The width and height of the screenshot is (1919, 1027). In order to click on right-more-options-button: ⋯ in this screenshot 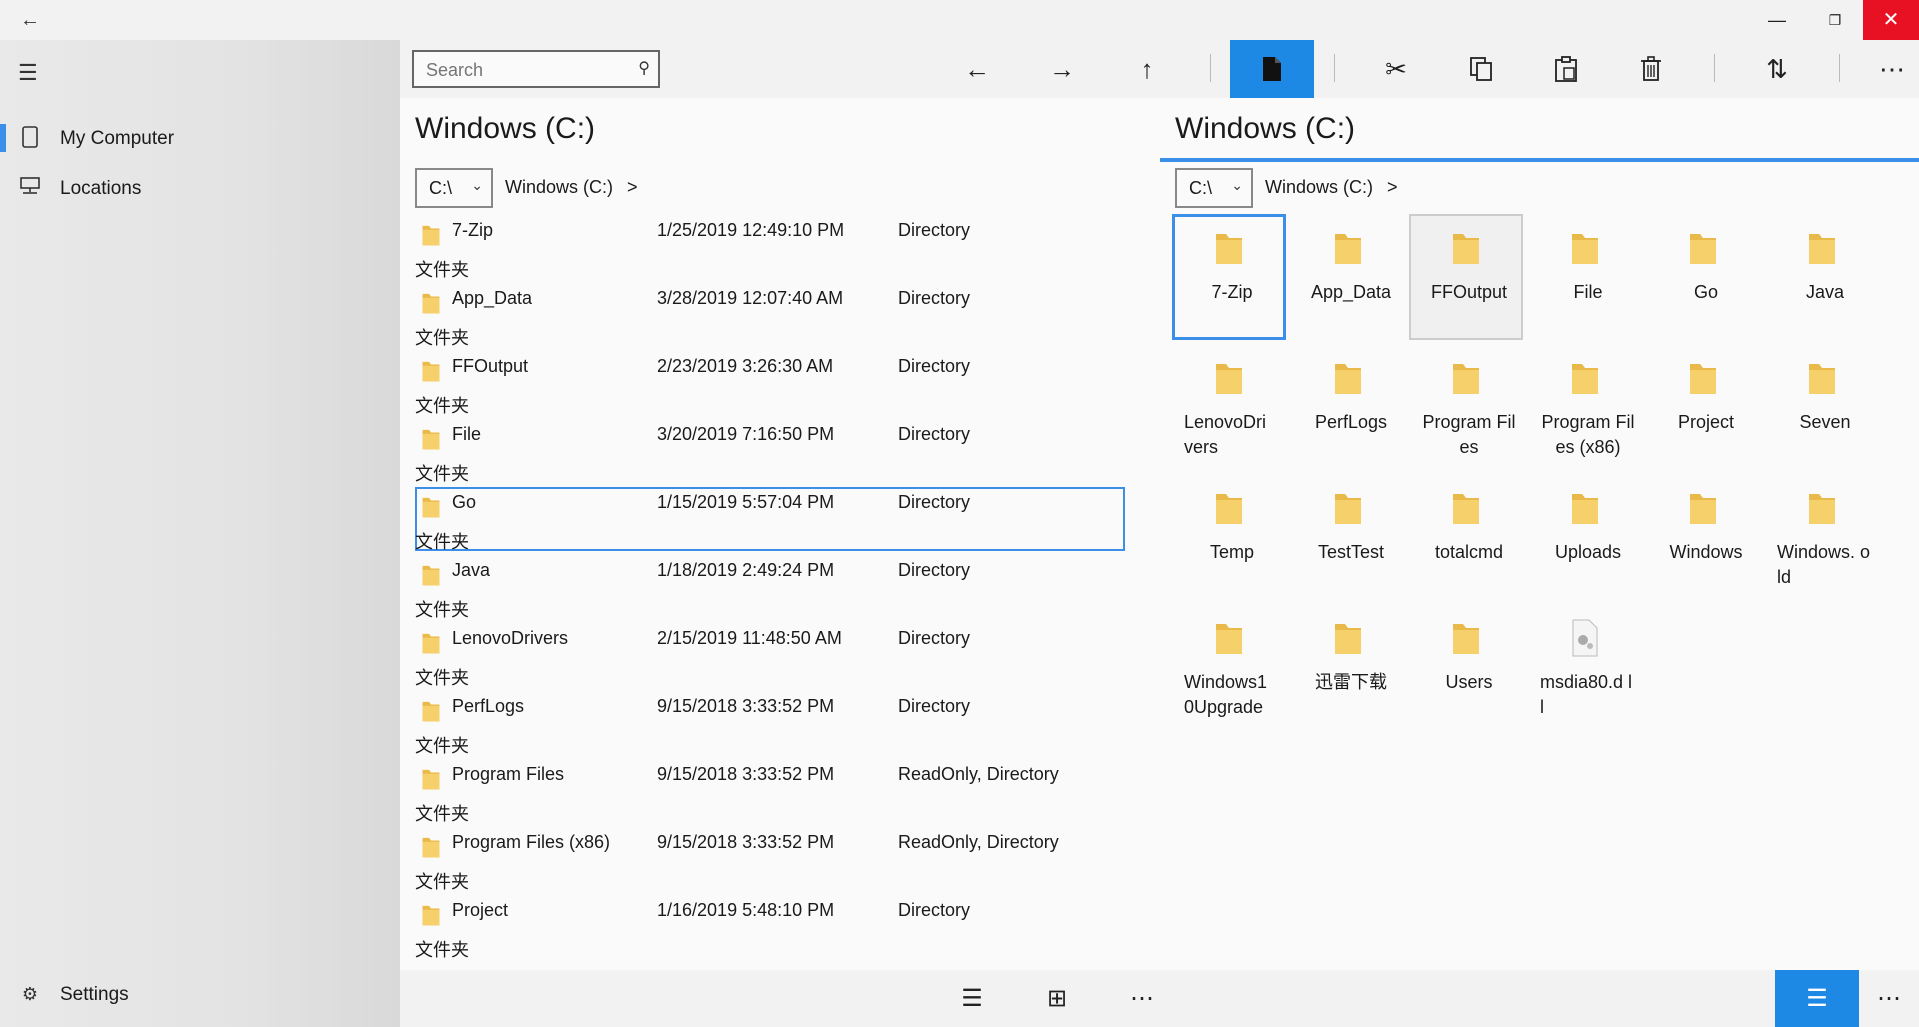, I will do `click(1889, 998)`.